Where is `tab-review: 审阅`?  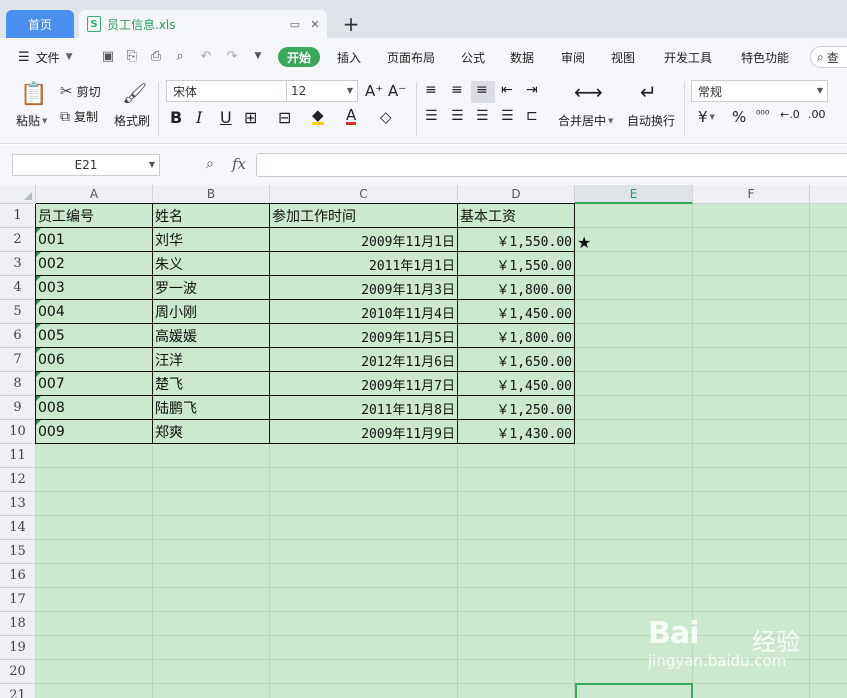
tab-review: 审阅 is located at coordinates (573, 57).